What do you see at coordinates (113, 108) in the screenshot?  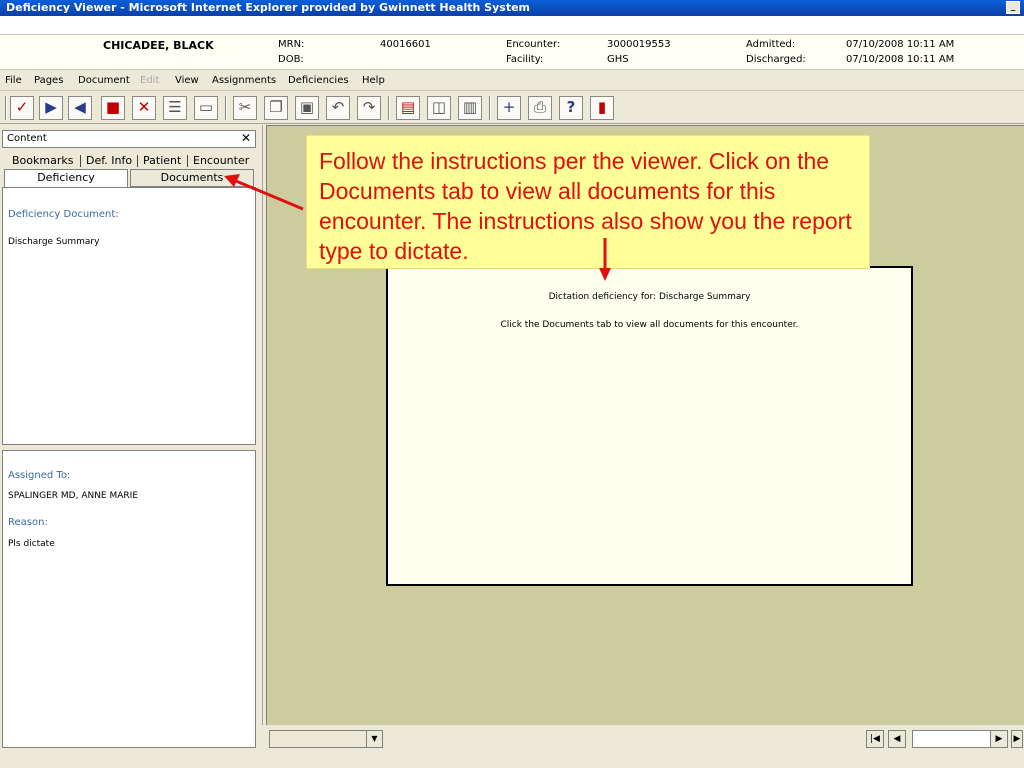 I see `bookmark-icon: ■` at bounding box center [113, 108].